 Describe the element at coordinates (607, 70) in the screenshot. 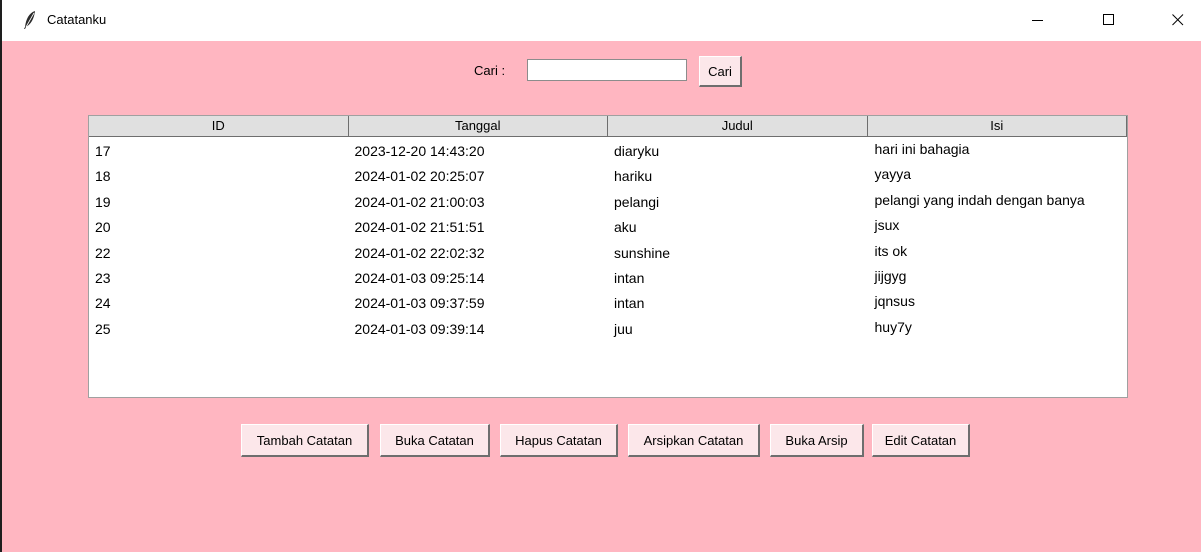

I see `search-input` at that location.